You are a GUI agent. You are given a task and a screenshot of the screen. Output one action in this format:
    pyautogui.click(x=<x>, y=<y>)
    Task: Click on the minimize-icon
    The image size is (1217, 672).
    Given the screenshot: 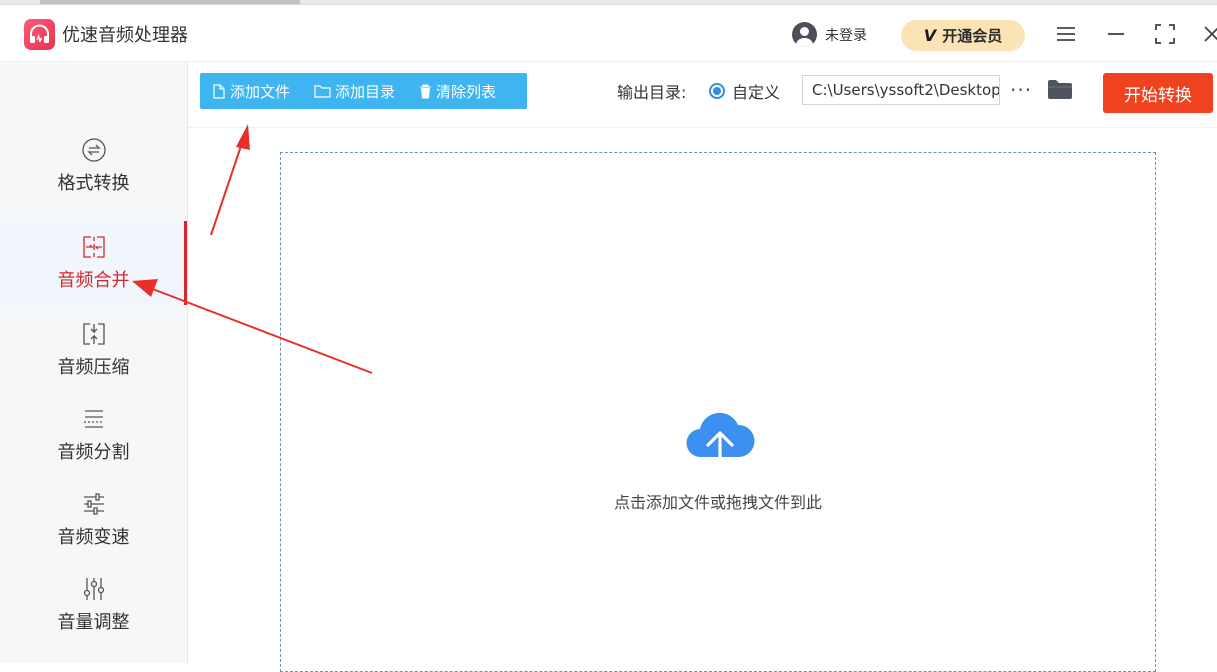 What is the action you would take?
    pyautogui.click(x=1116, y=34)
    